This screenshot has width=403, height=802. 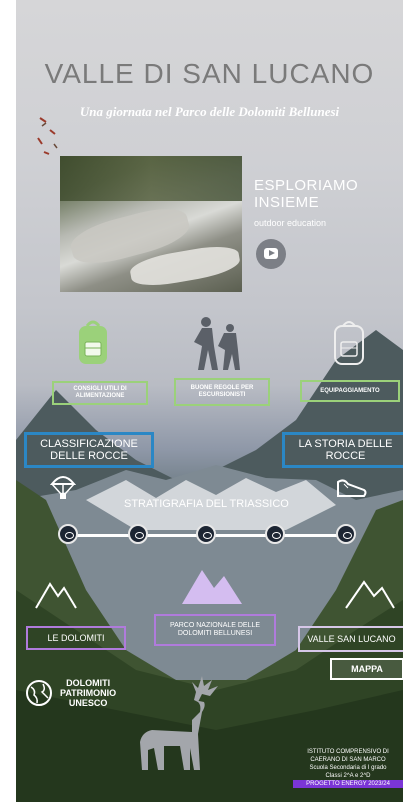 I want to click on explore-line2: INSIEME, so click(x=287, y=202).